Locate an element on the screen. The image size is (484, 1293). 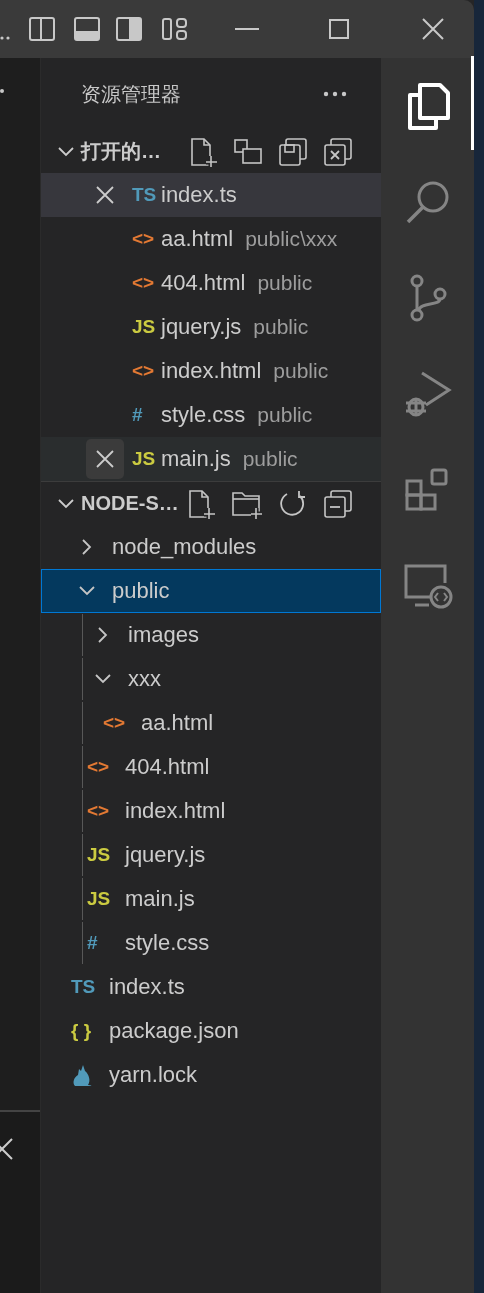
folder-name: xxx is located at coordinates (144, 679).